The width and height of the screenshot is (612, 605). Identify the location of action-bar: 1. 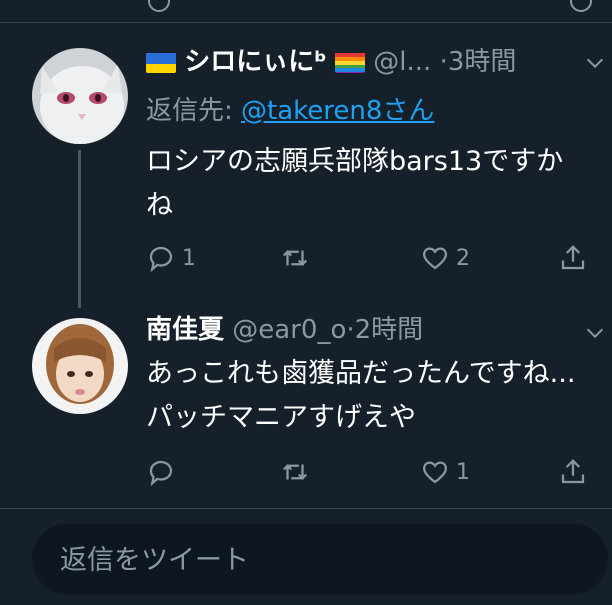
(371, 472).